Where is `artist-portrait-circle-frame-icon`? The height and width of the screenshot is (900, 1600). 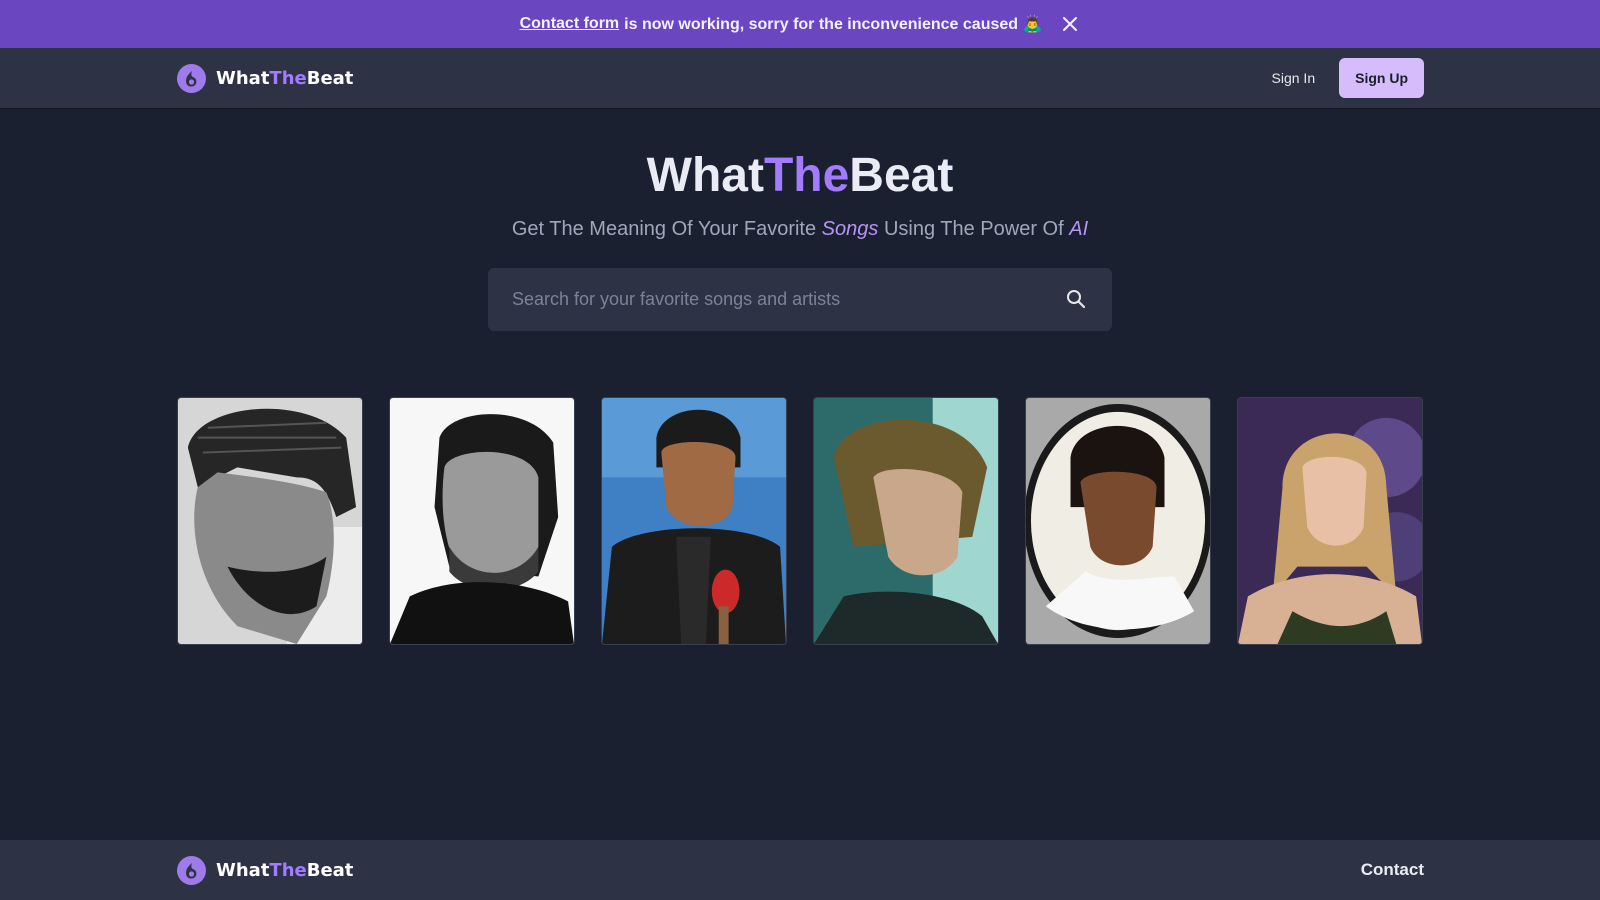
artist-portrait-circle-frame-icon is located at coordinates (1118, 521).